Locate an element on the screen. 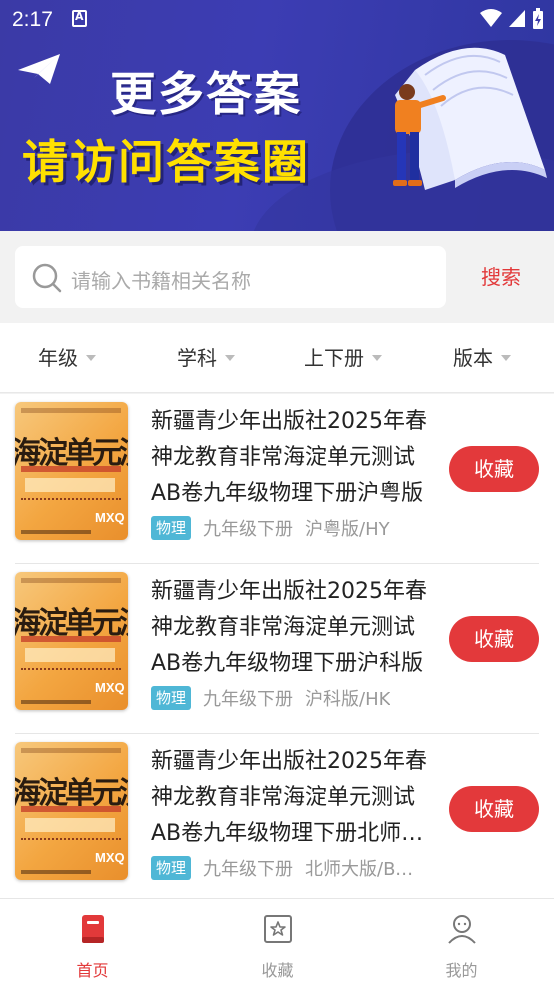 This screenshot has height=985, width=554. nav-mine: 我的 is located at coordinates (461, 942).